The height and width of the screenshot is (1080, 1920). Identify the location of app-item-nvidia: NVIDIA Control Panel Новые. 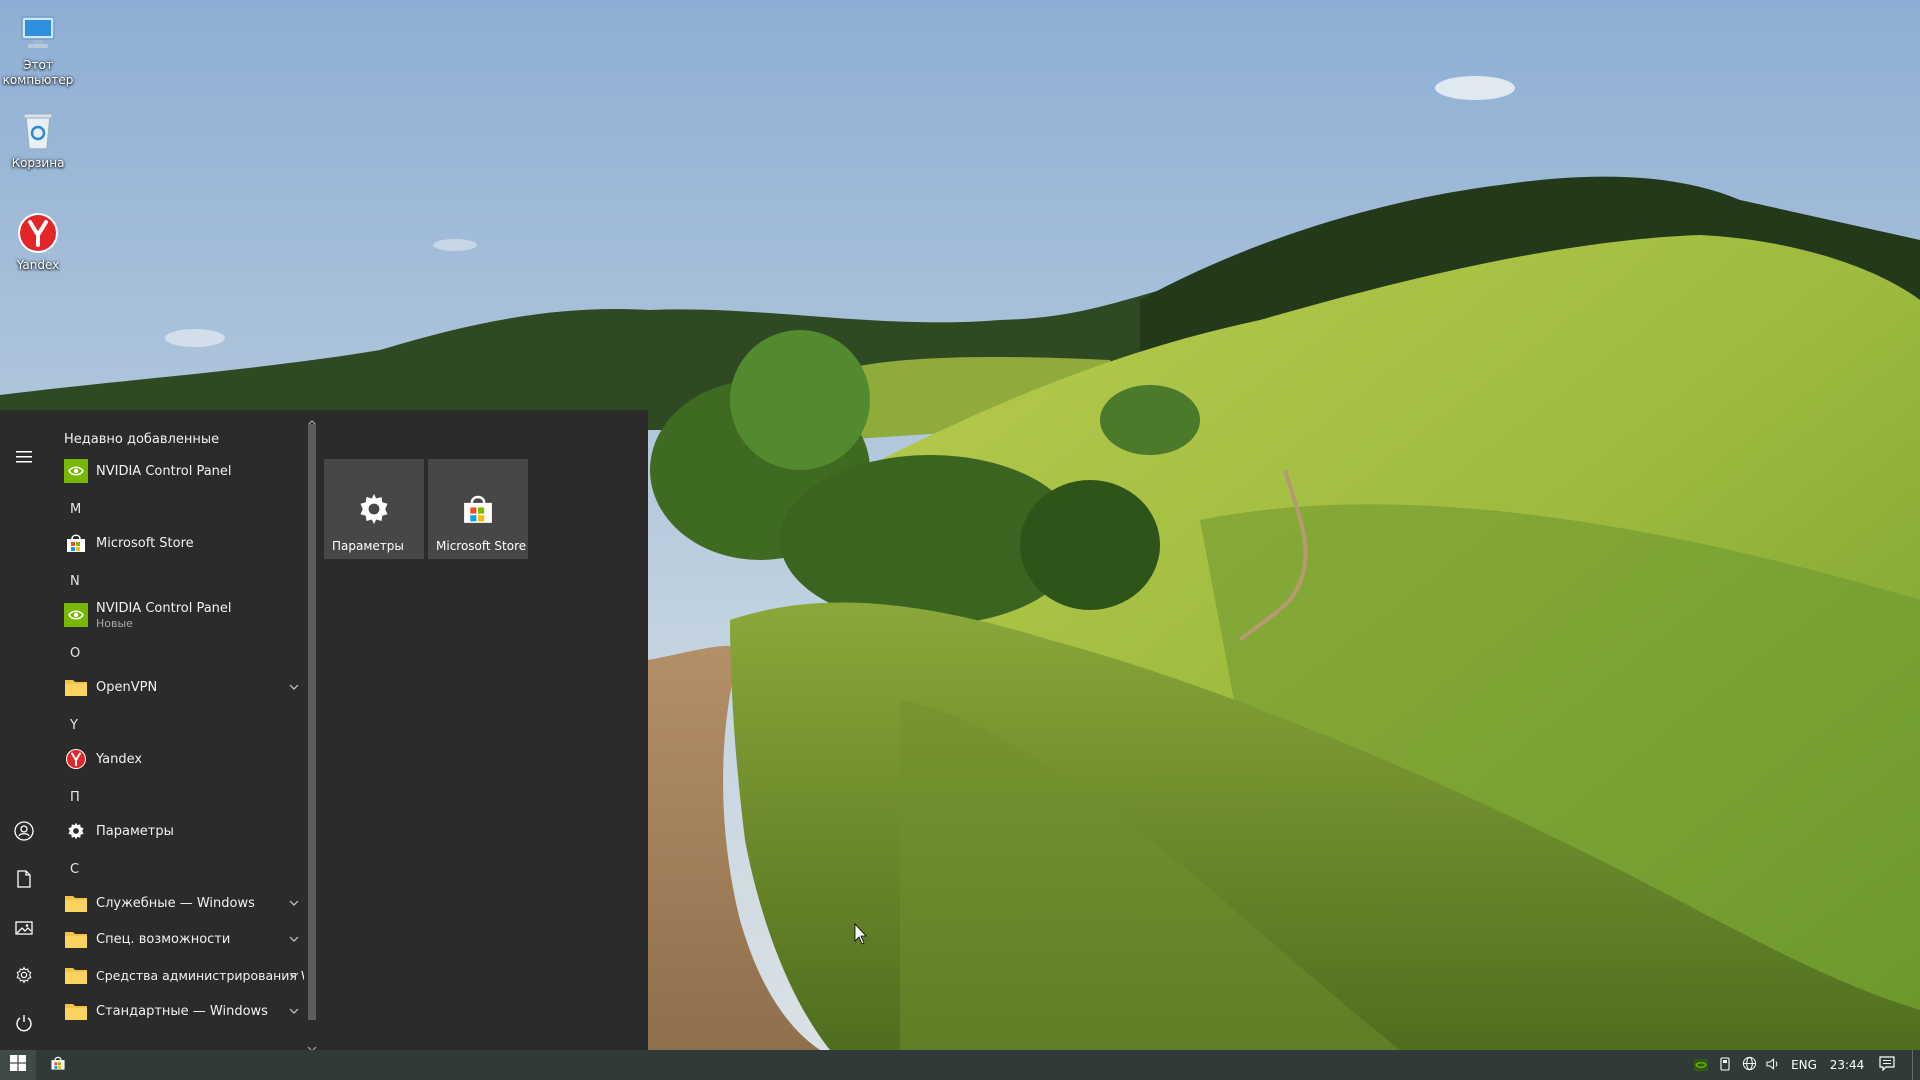
(176, 615).